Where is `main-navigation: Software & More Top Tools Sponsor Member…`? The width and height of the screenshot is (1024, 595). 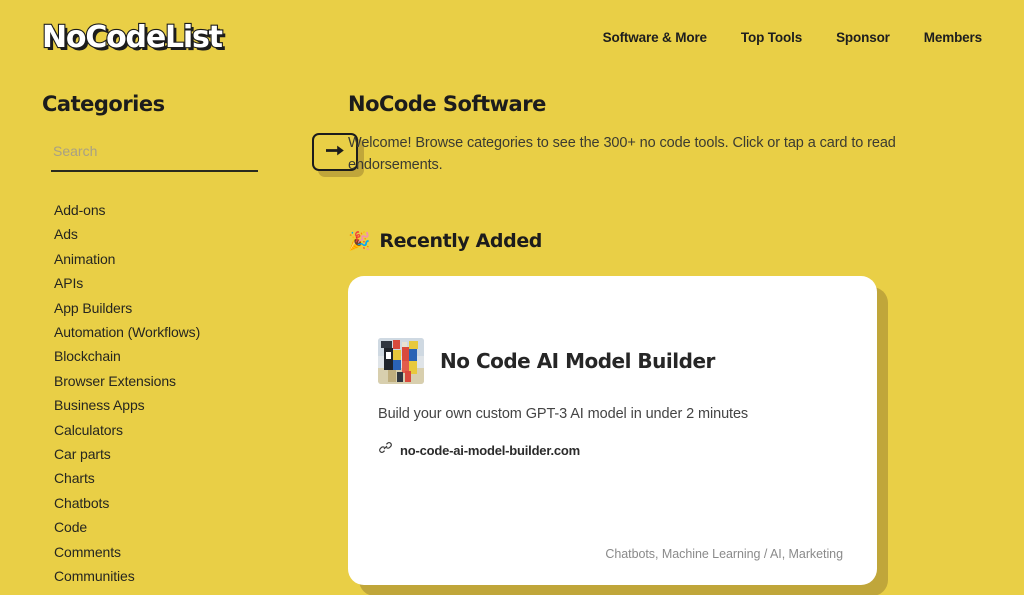
main-navigation: Software & More Top Tools Sponsor Member… is located at coordinates (793, 37).